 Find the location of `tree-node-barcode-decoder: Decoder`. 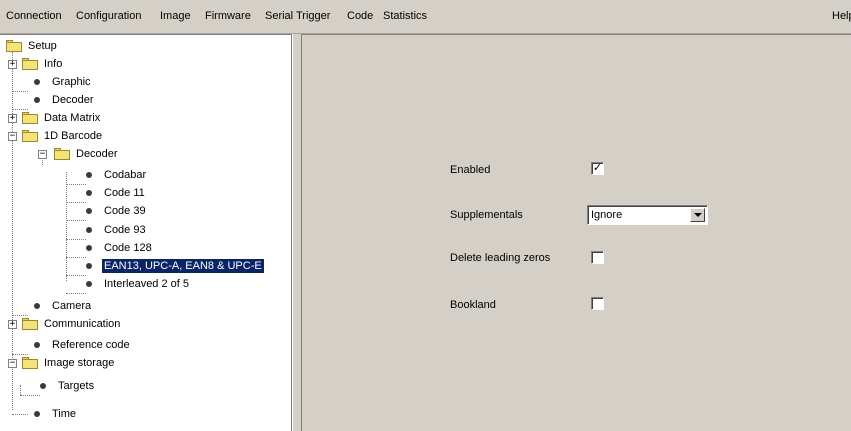

tree-node-barcode-decoder: Decoder is located at coordinates (87, 154).